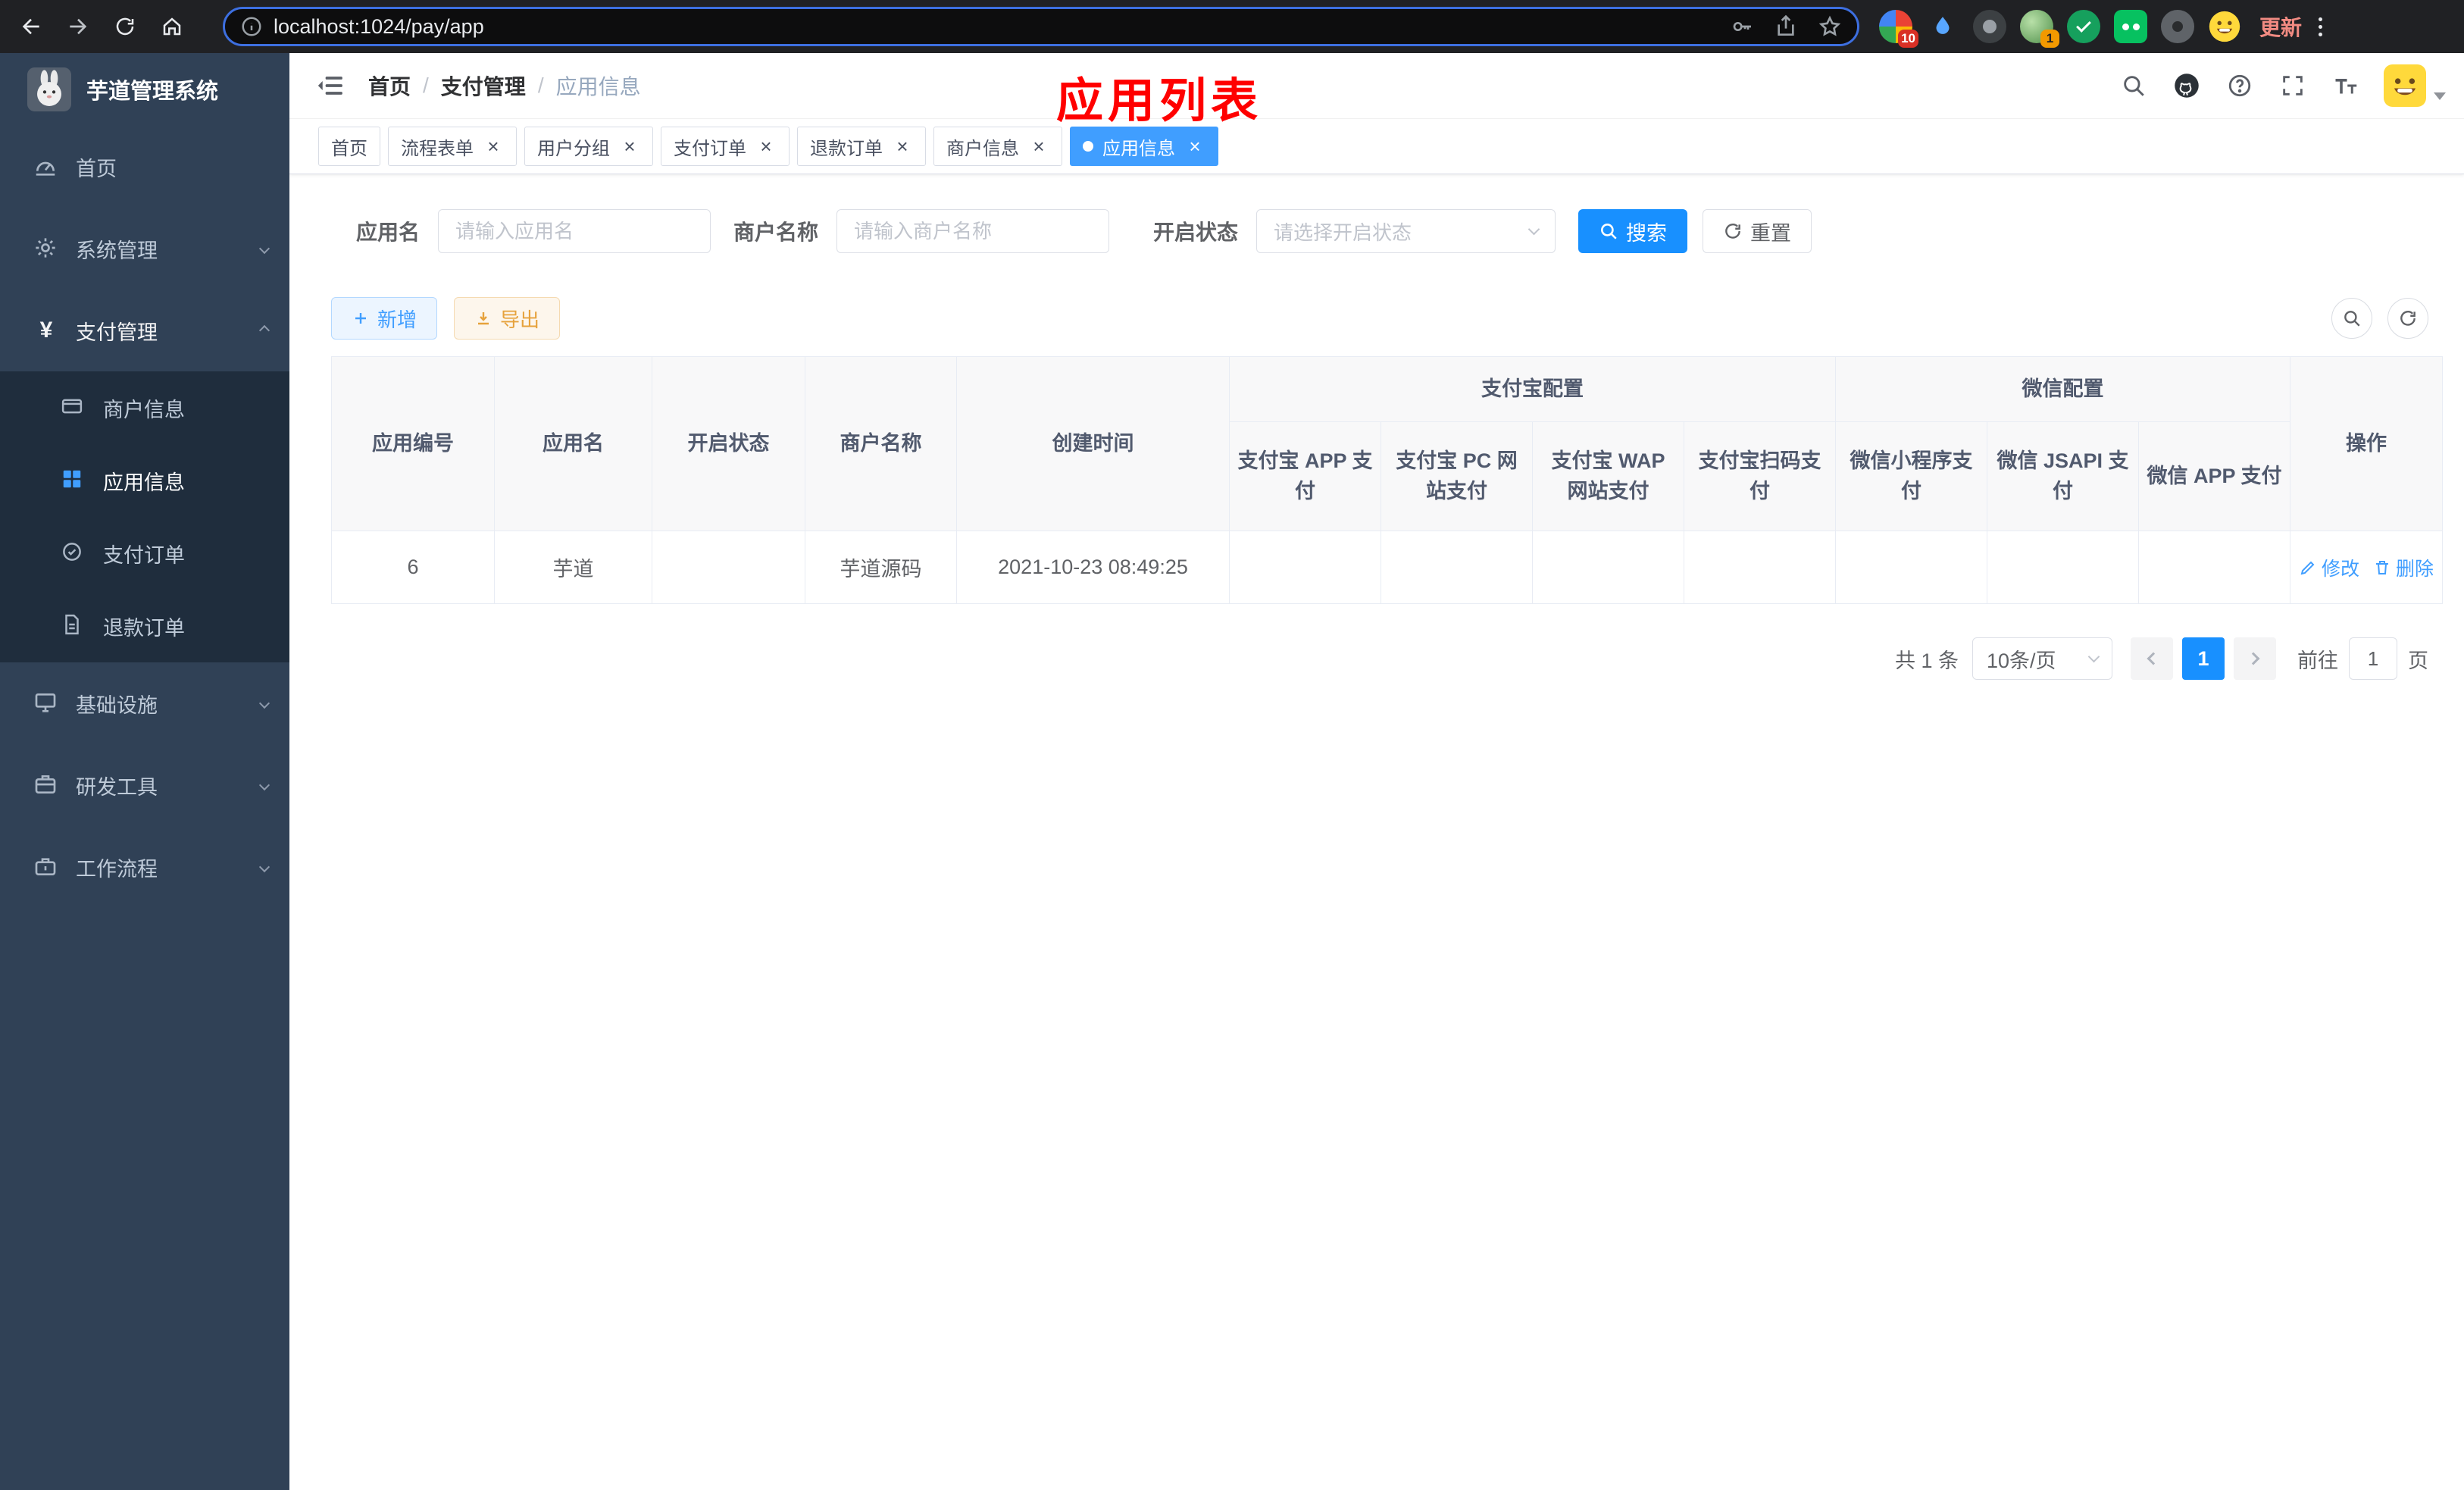 The height and width of the screenshot is (1490, 2464). What do you see at coordinates (1989, 27) in the screenshot?
I see `extension-dark-icon` at bounding box center [1989, 27].